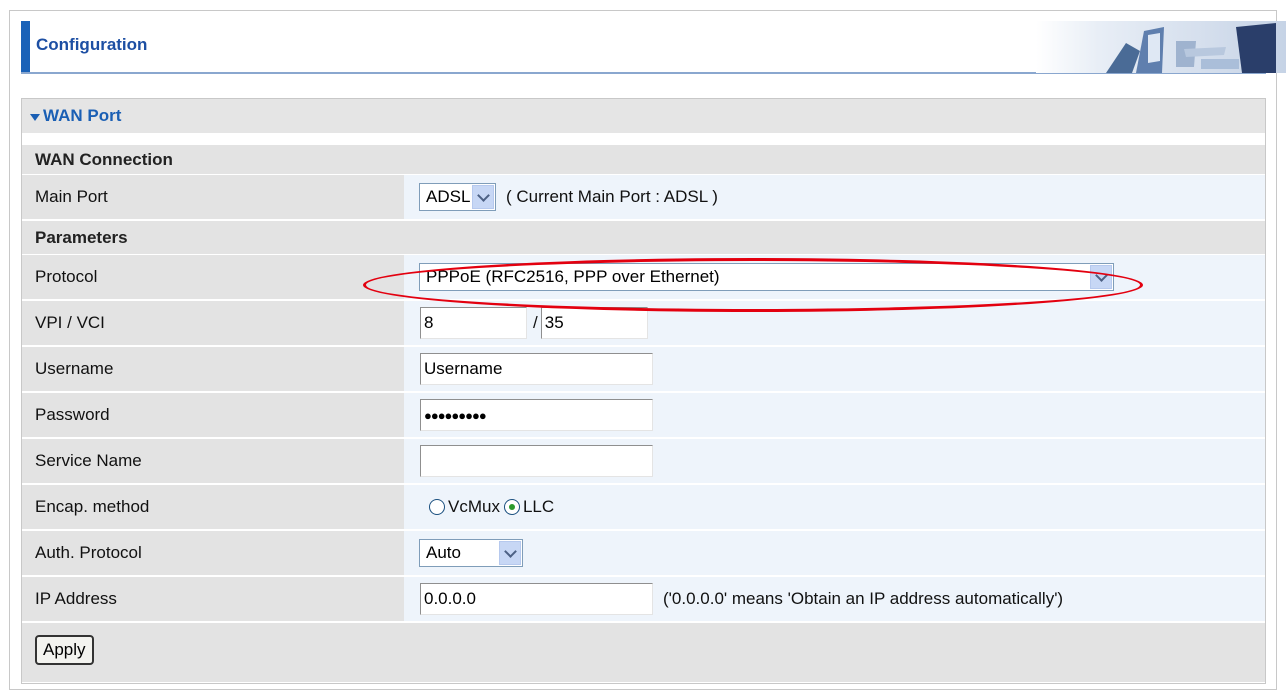 This screenshot has height=698, width=1288. What do you see at coordinates (72, 414) in the screenshot?
I see `password-label: Password` at bounding box center [72, 414].